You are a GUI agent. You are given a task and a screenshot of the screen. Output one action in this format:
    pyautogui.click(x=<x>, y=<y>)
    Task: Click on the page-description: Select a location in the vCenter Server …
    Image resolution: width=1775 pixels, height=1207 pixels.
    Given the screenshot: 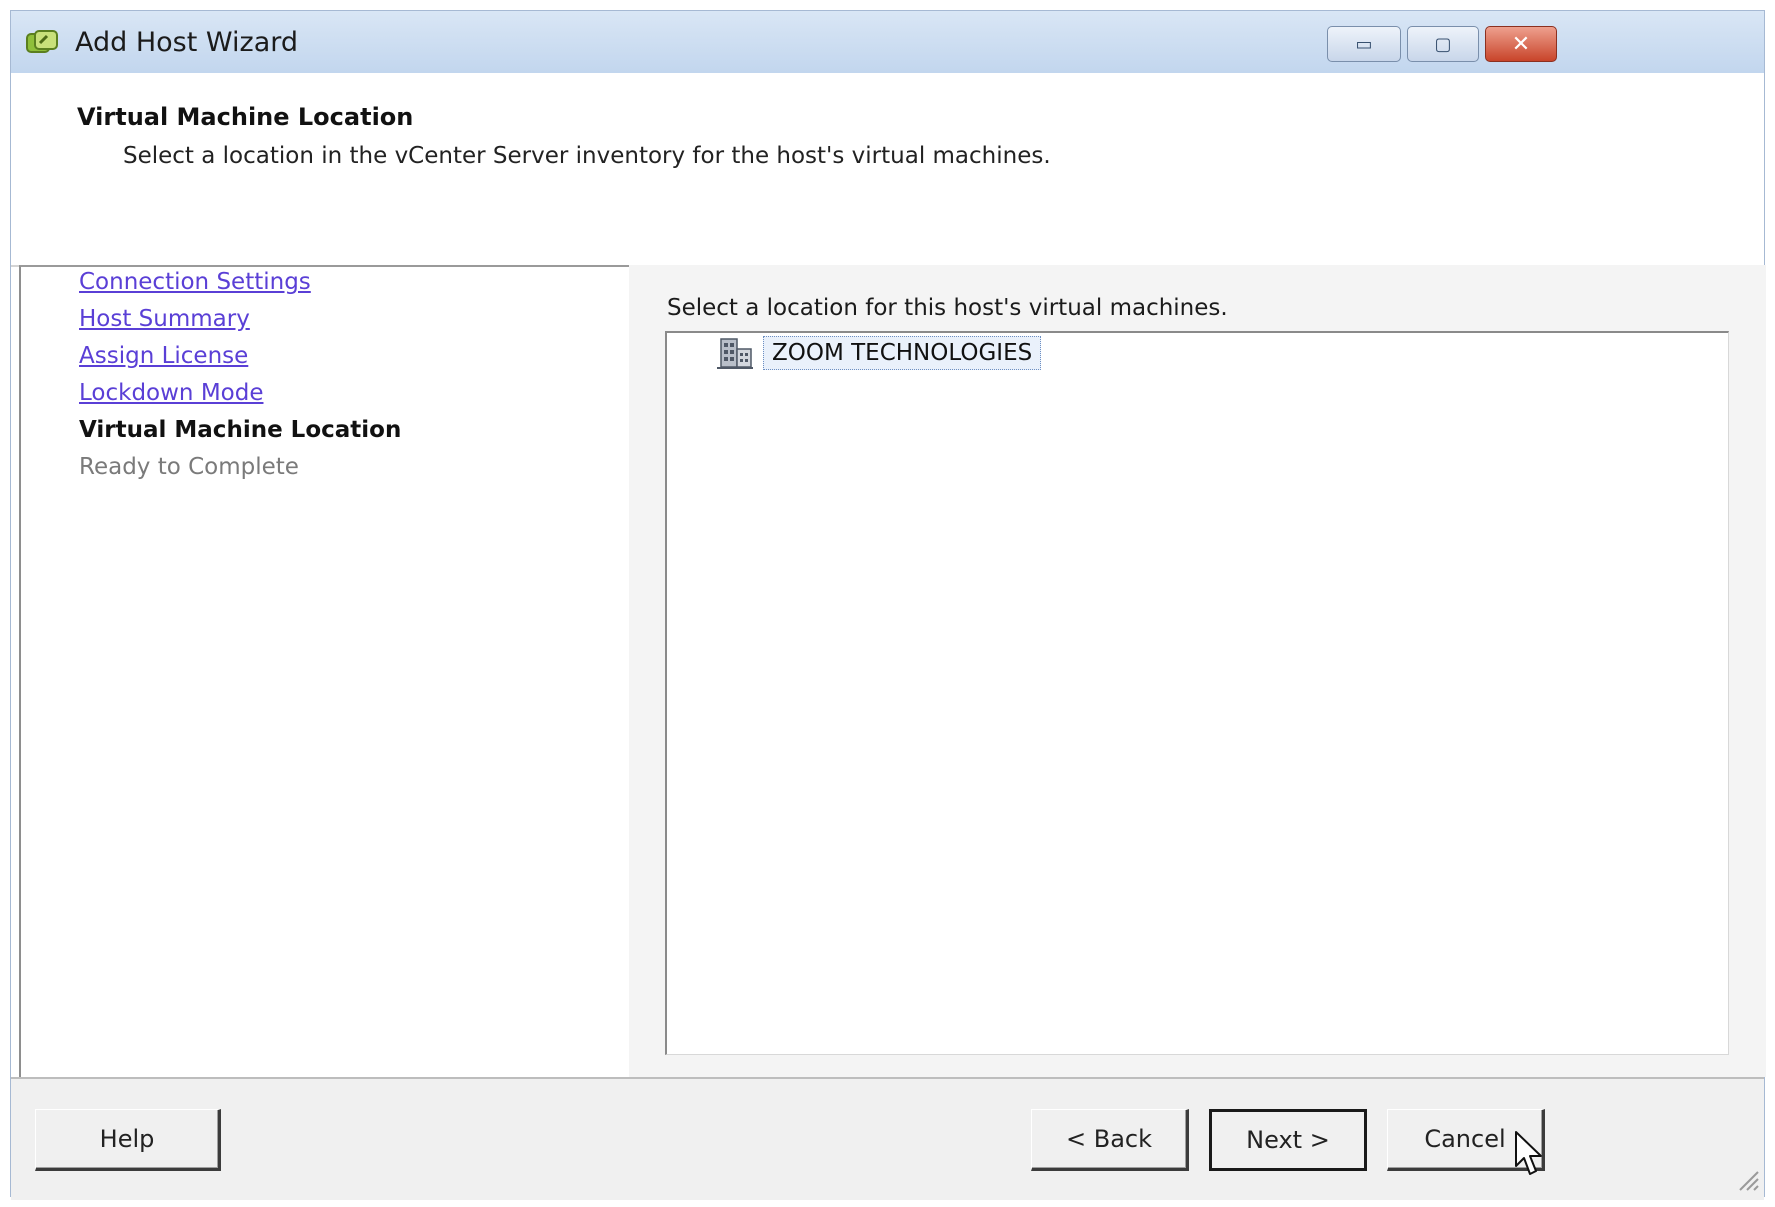 What is the action you would take?
    pyautogui.click(x=587, y=156)
    